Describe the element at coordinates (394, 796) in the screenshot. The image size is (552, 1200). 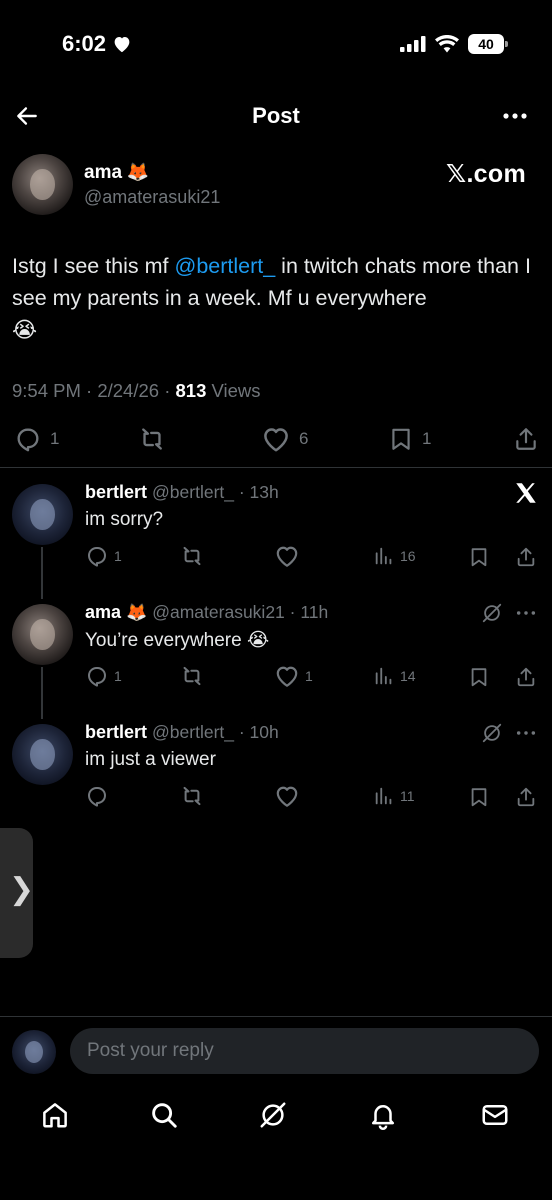
I see `reply-views-action: 11` at that location.